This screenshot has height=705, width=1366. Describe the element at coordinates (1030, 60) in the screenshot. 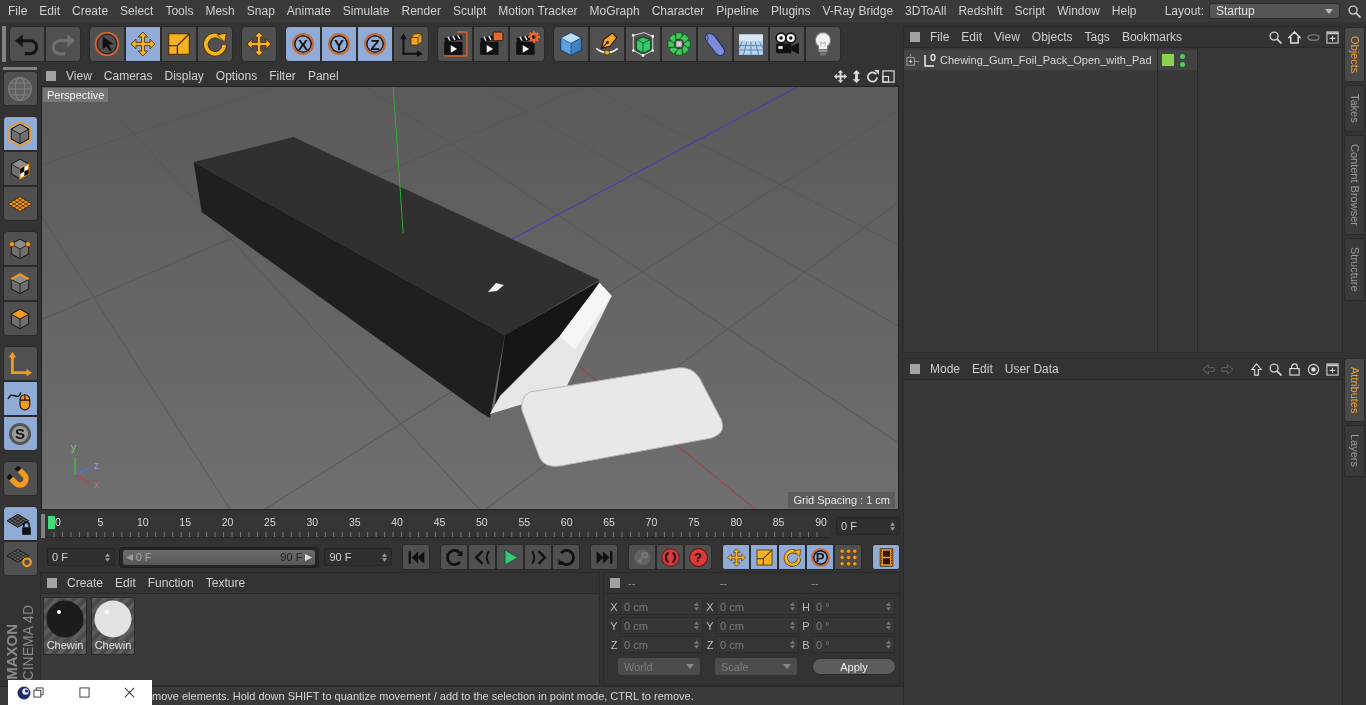

I see `object-row: Chewing_Gum_Foil_Pack_Open_with_Pad` at that location.